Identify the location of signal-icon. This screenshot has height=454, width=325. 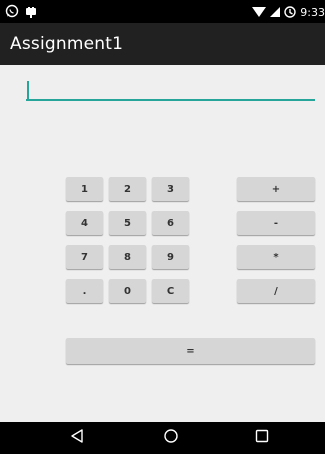
(275, 12).